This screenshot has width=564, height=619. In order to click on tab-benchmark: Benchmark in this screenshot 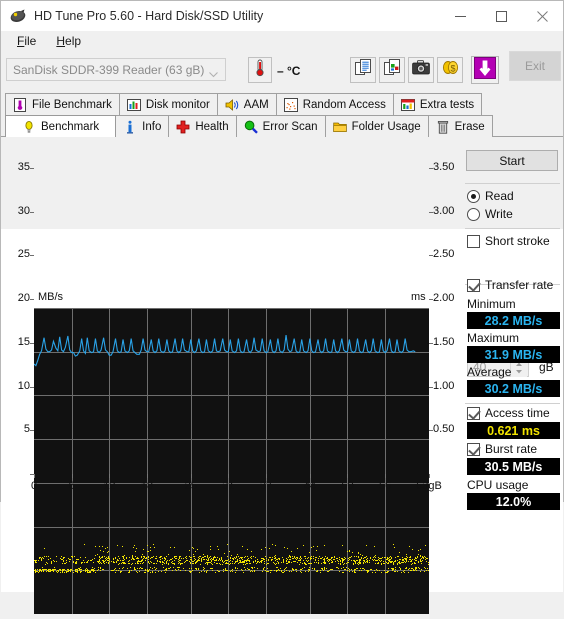, I will do `click(61, 126)`.